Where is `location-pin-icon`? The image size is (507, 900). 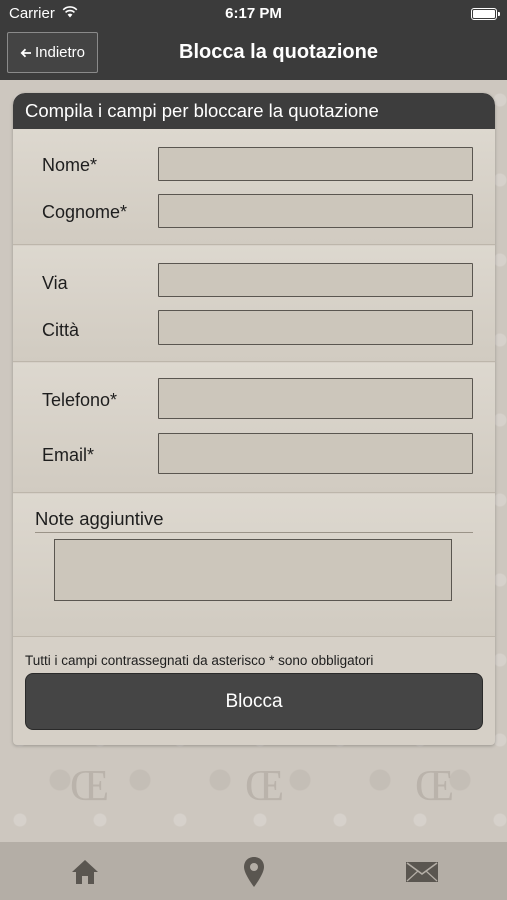
location-pin-icon is located at coordinates (254, 872).